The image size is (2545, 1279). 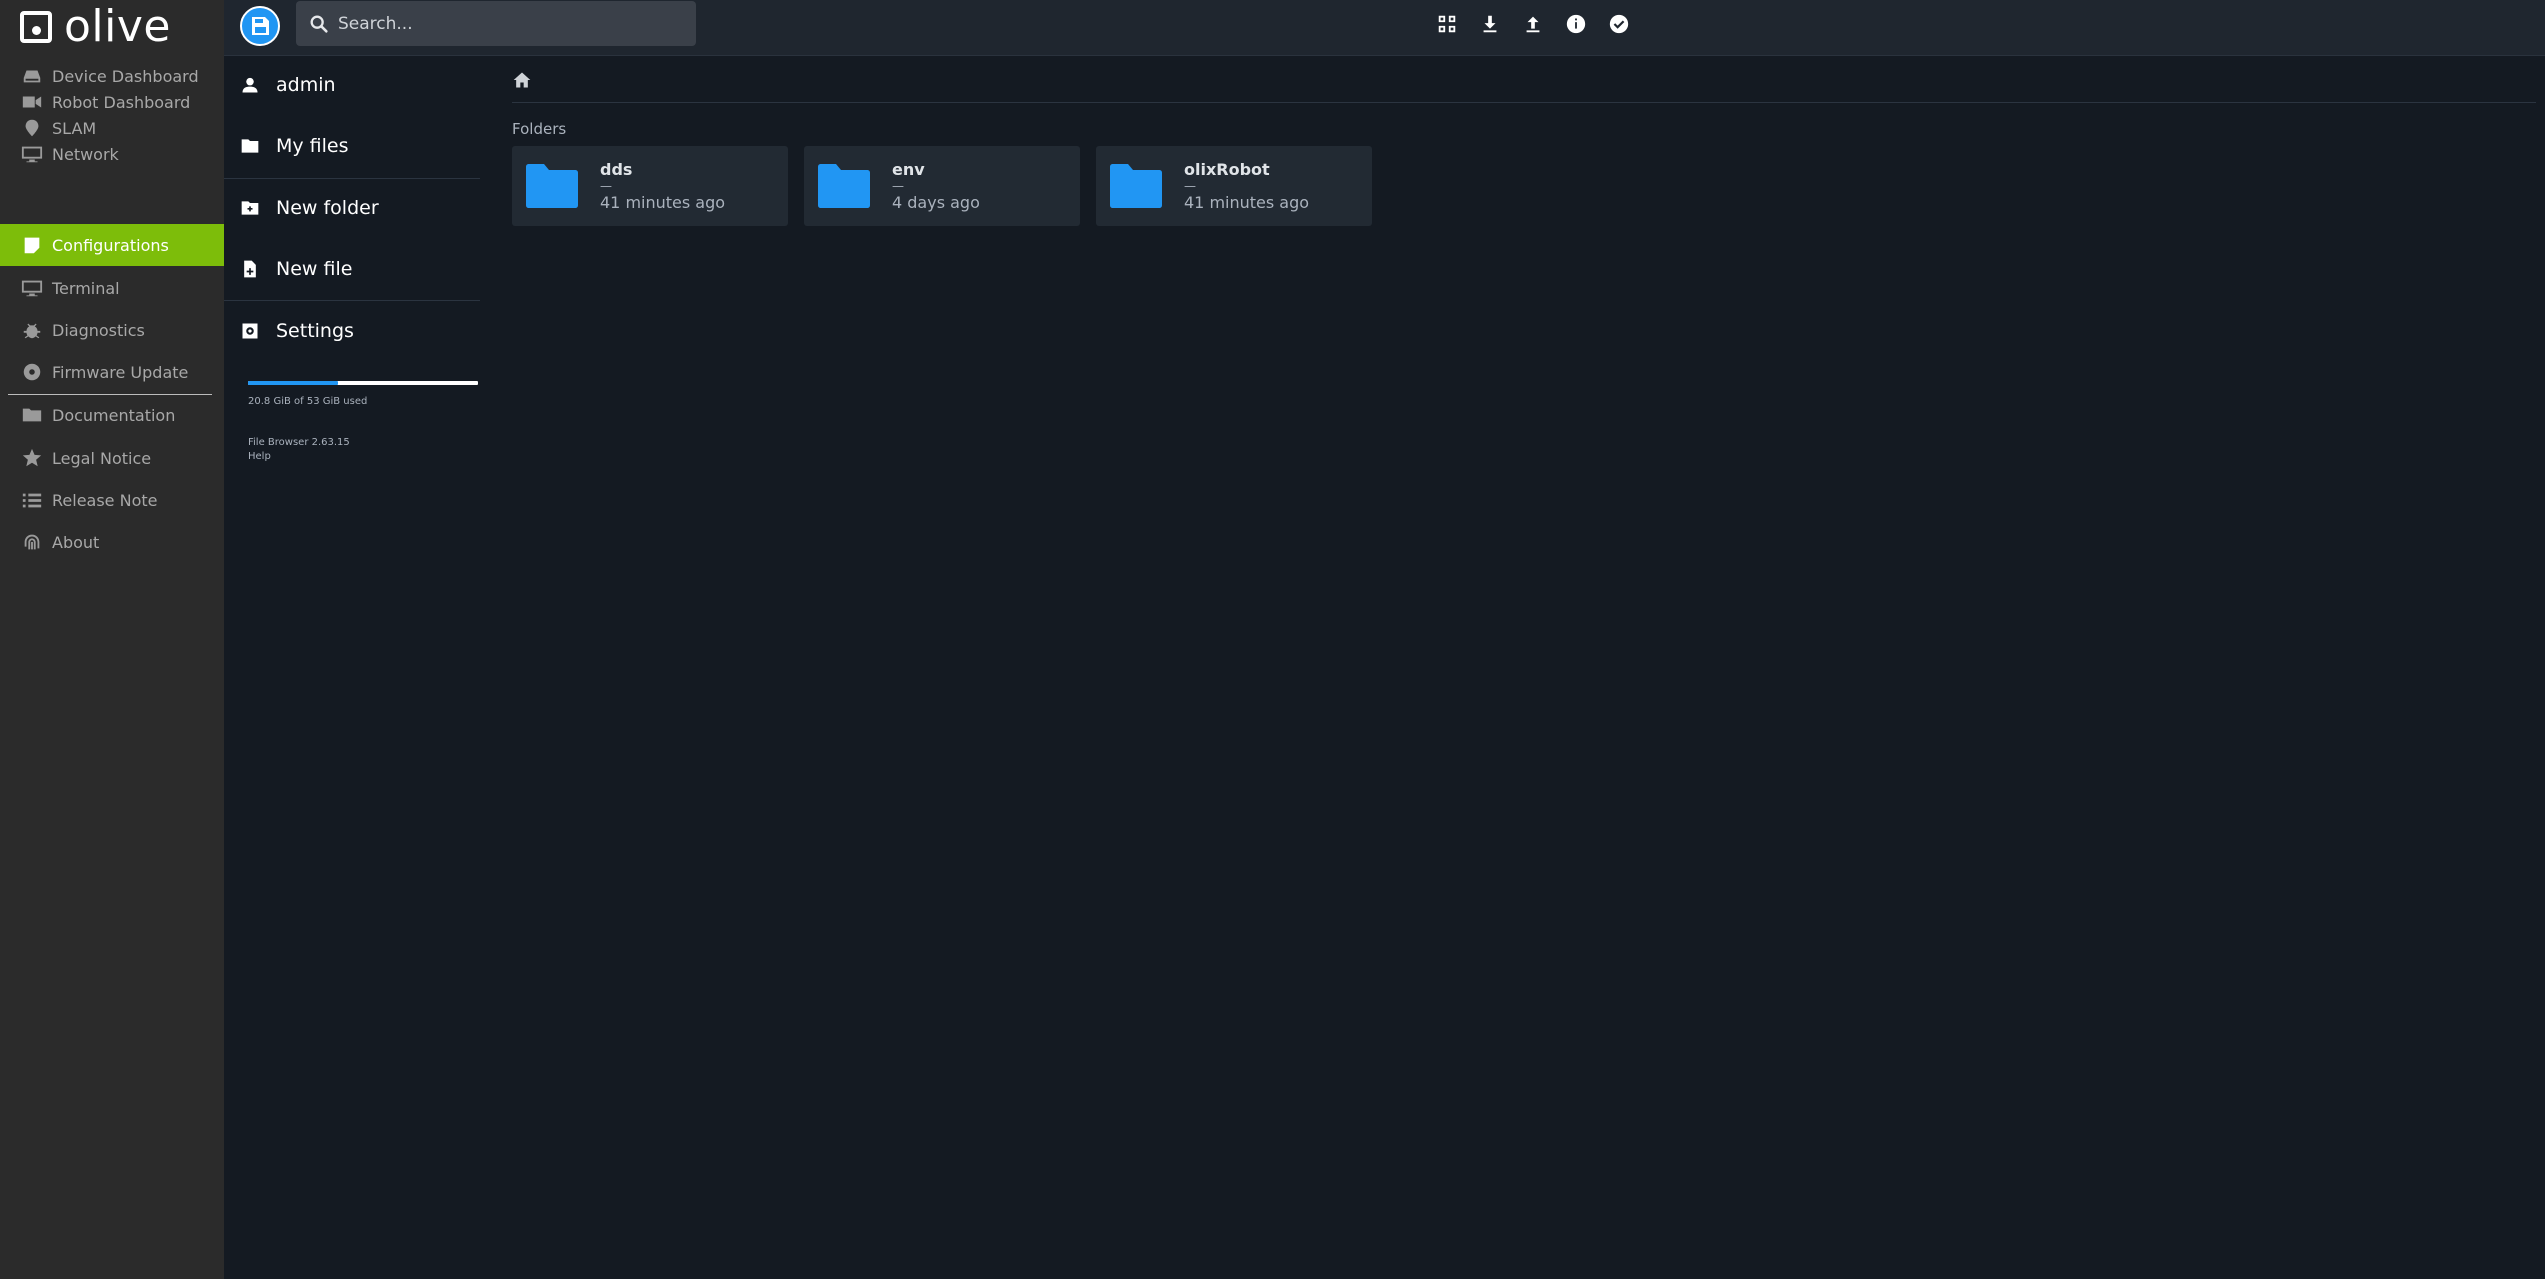 I want to click on upload-button, so click(x=1533, y=24).